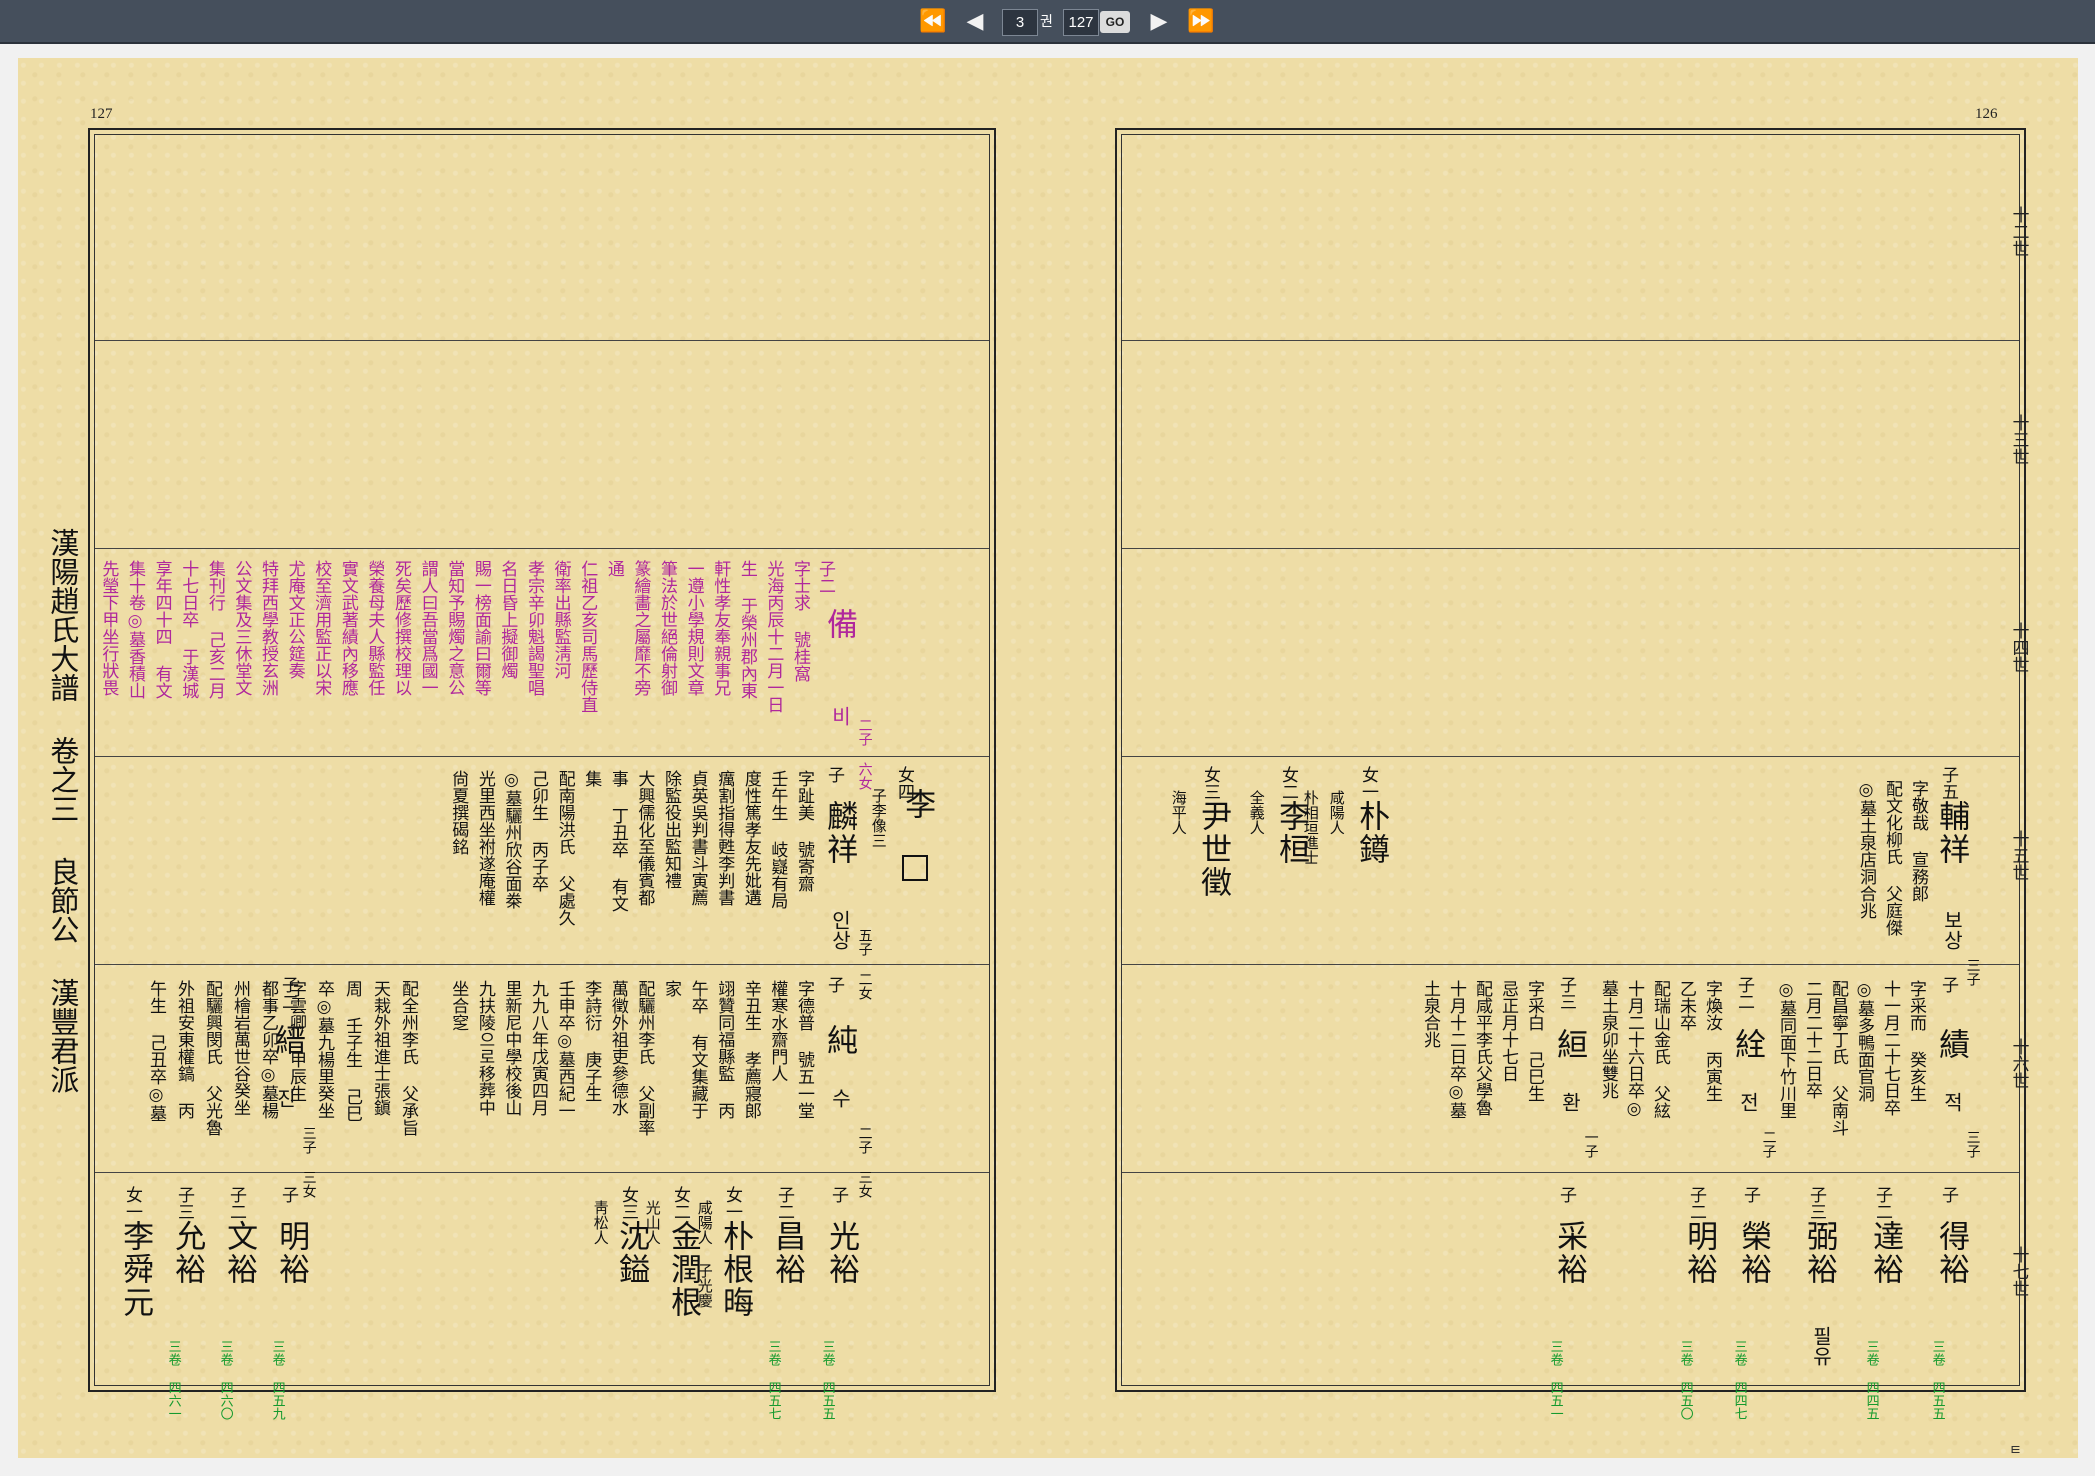 This screenshot has height=1476, width=2095. Describe the element at coordinates (613, 568) in the screenshot. I see `note-column: 通` at that location.